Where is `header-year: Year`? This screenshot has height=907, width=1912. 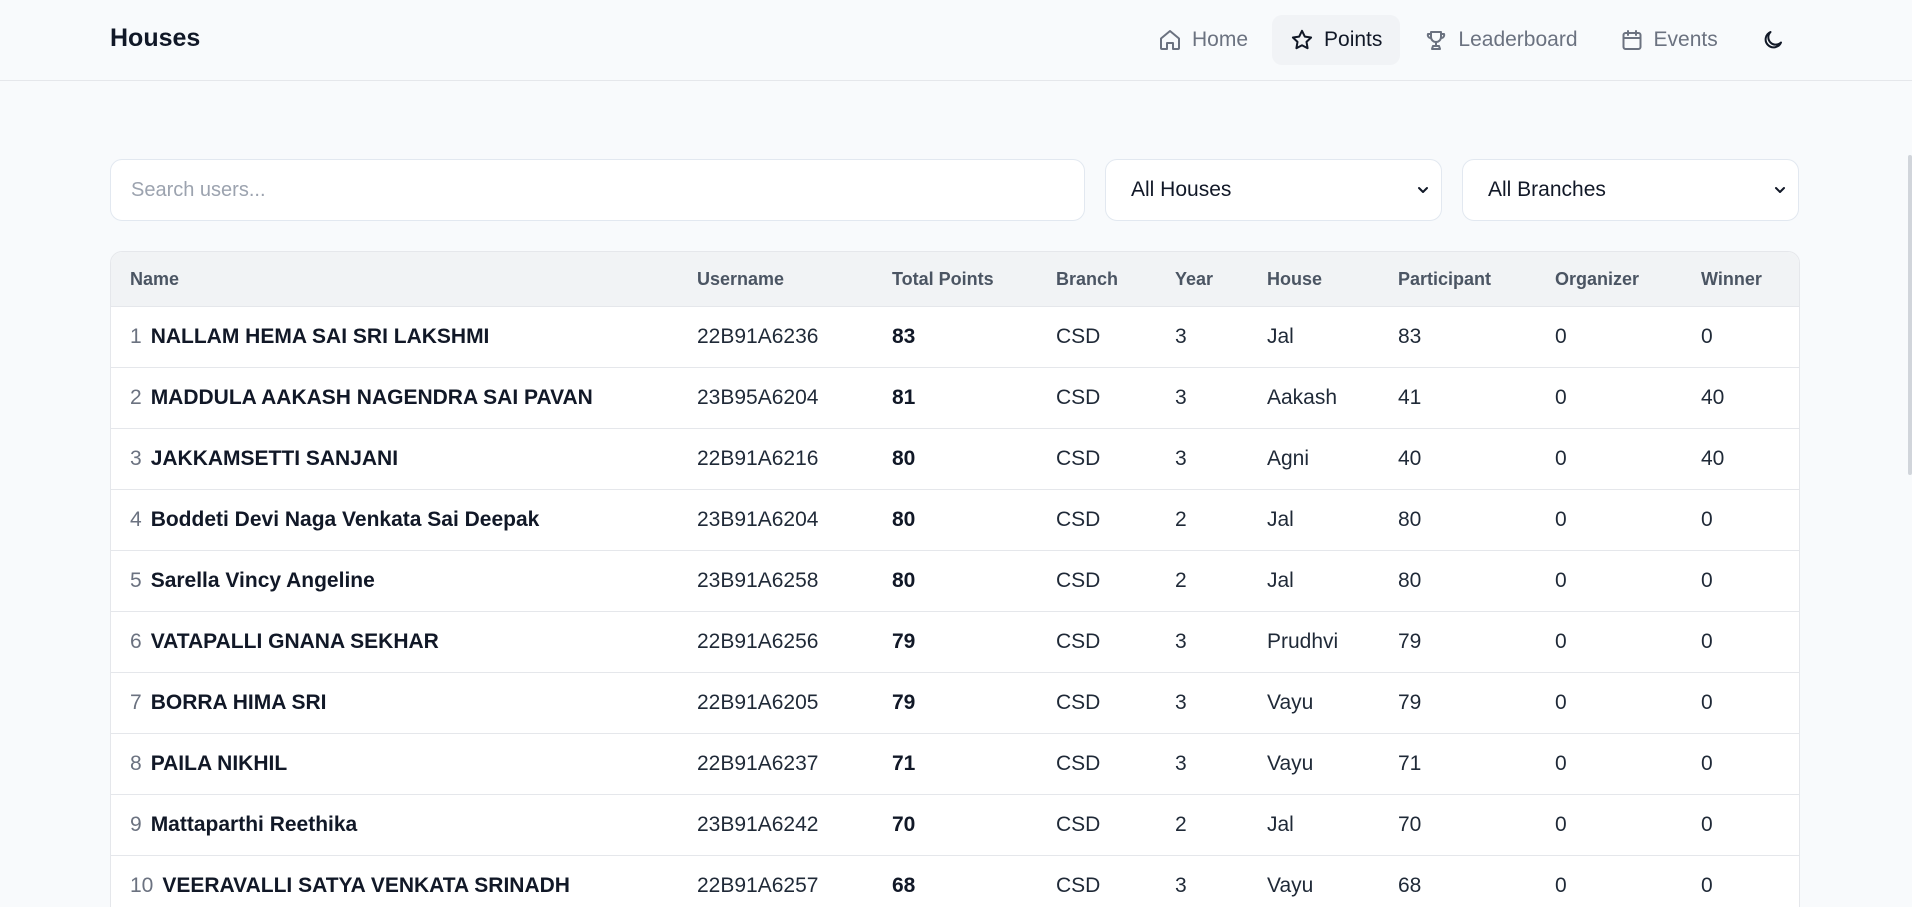 header-year: Year is located at coordinates (1194, 279).